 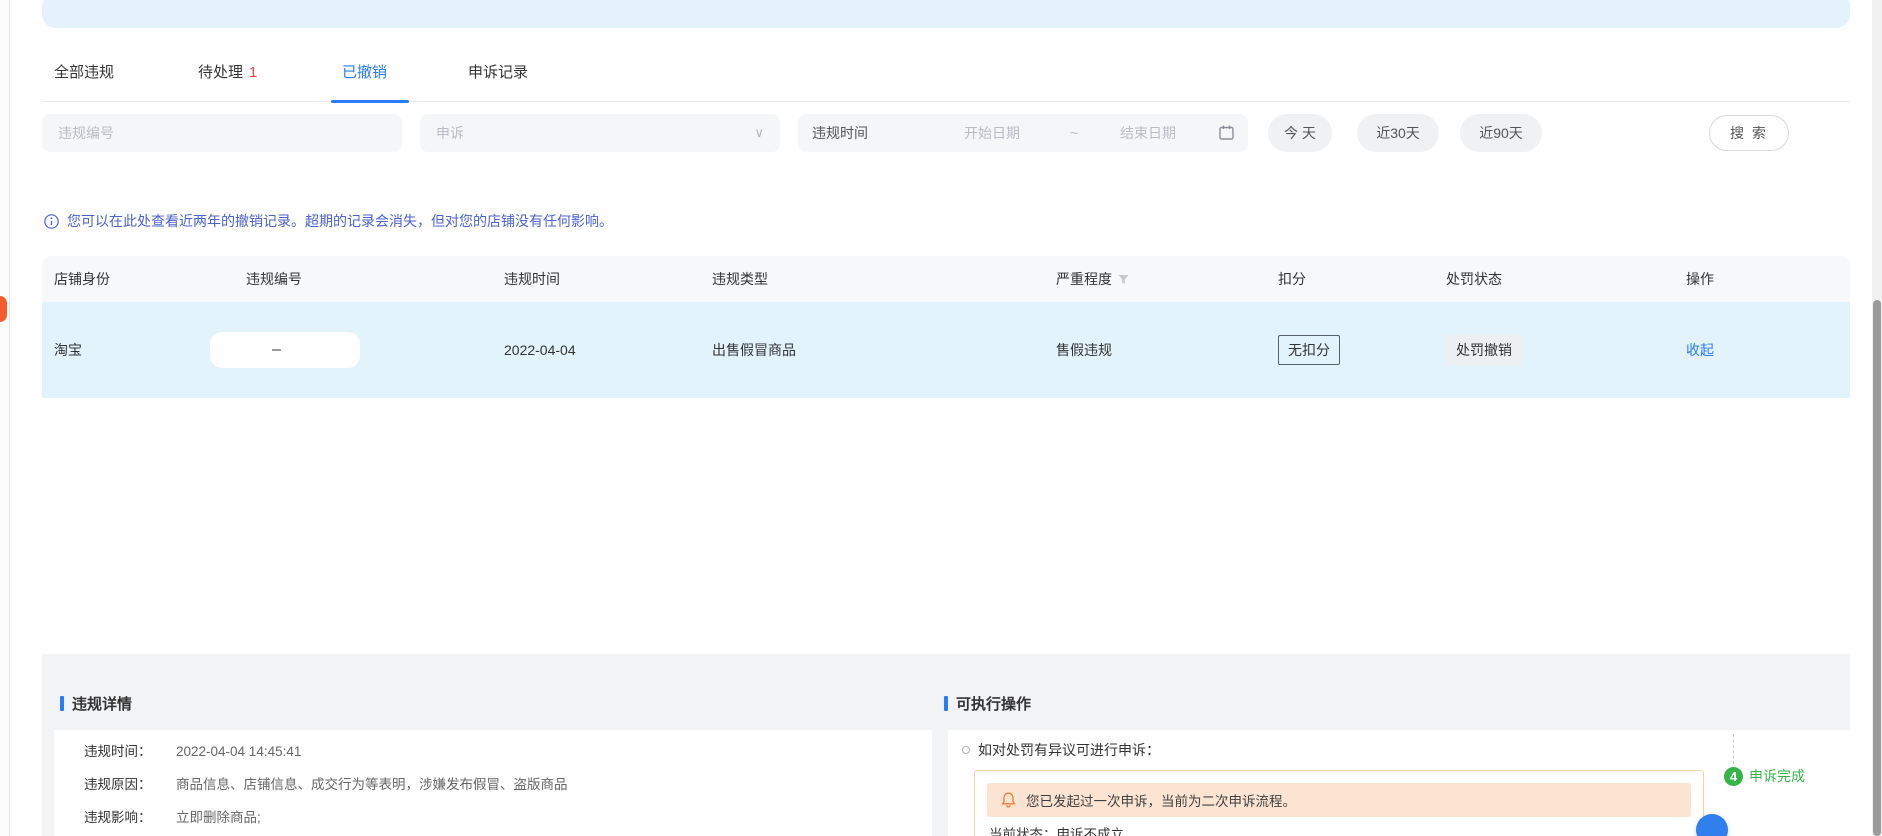 I want to click on quick-filter-90days-button: 近90天, so click(x=1501, y=133).